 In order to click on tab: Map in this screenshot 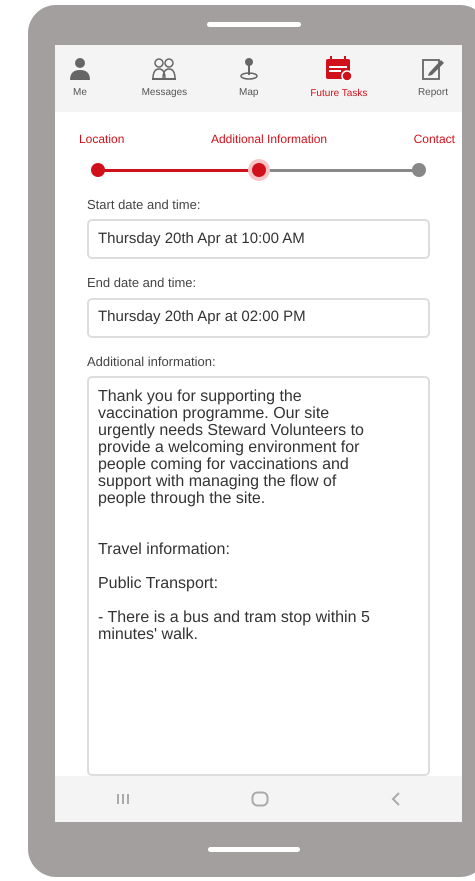, I will do `click(249, 78)`.